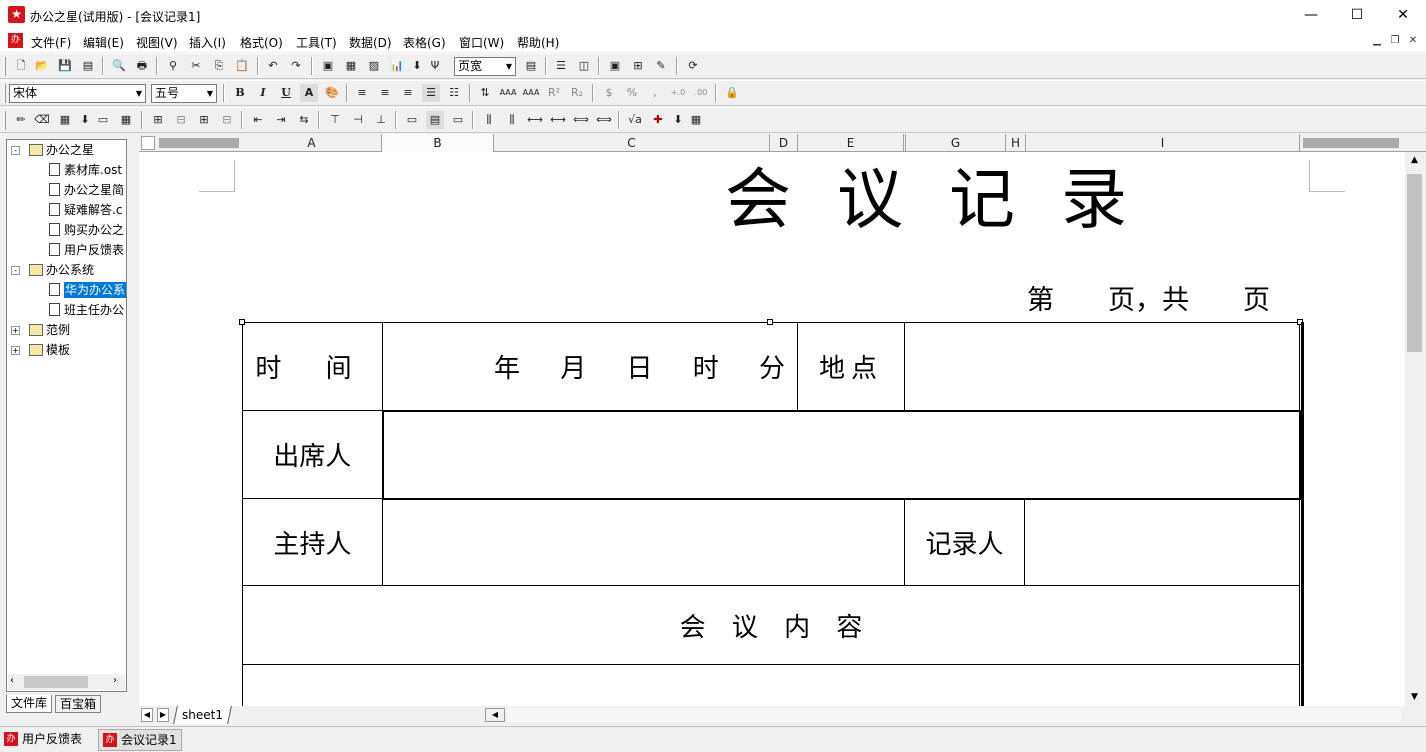  What do you see at coordinates (655, 93) in the screenshot?
I see `comma-icon: ,` at bounding box center [655, 93].